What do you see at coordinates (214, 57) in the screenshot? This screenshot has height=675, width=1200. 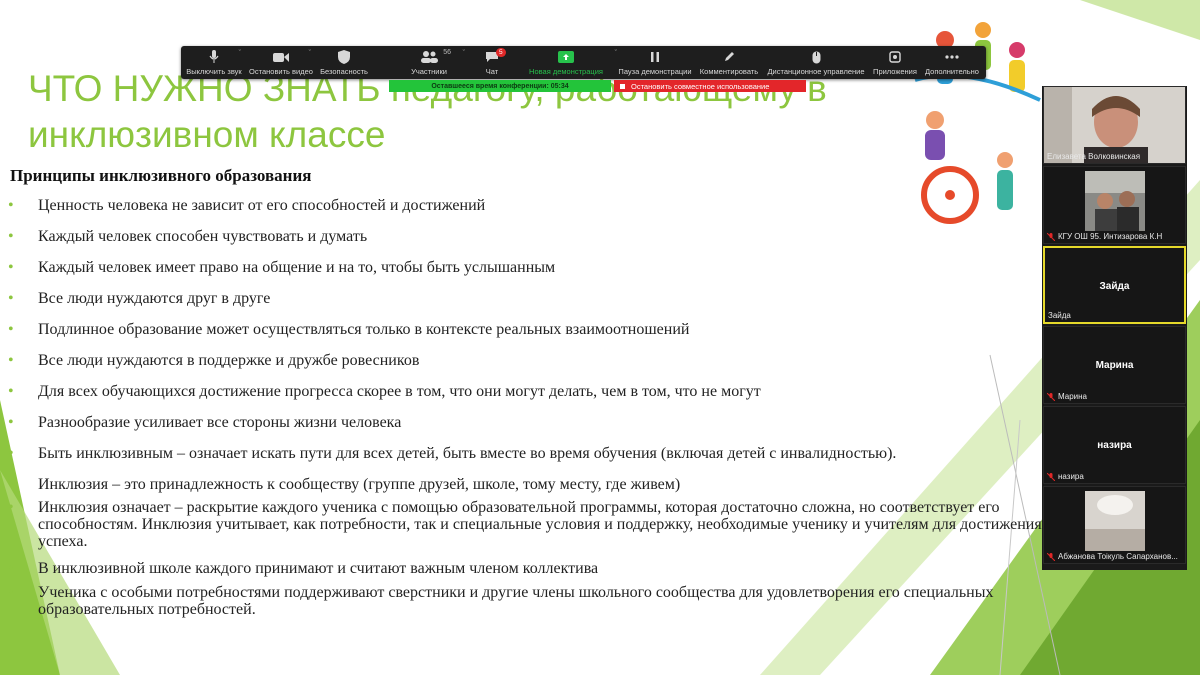 I see `microphone-icon` at bounding box center [214, 57].